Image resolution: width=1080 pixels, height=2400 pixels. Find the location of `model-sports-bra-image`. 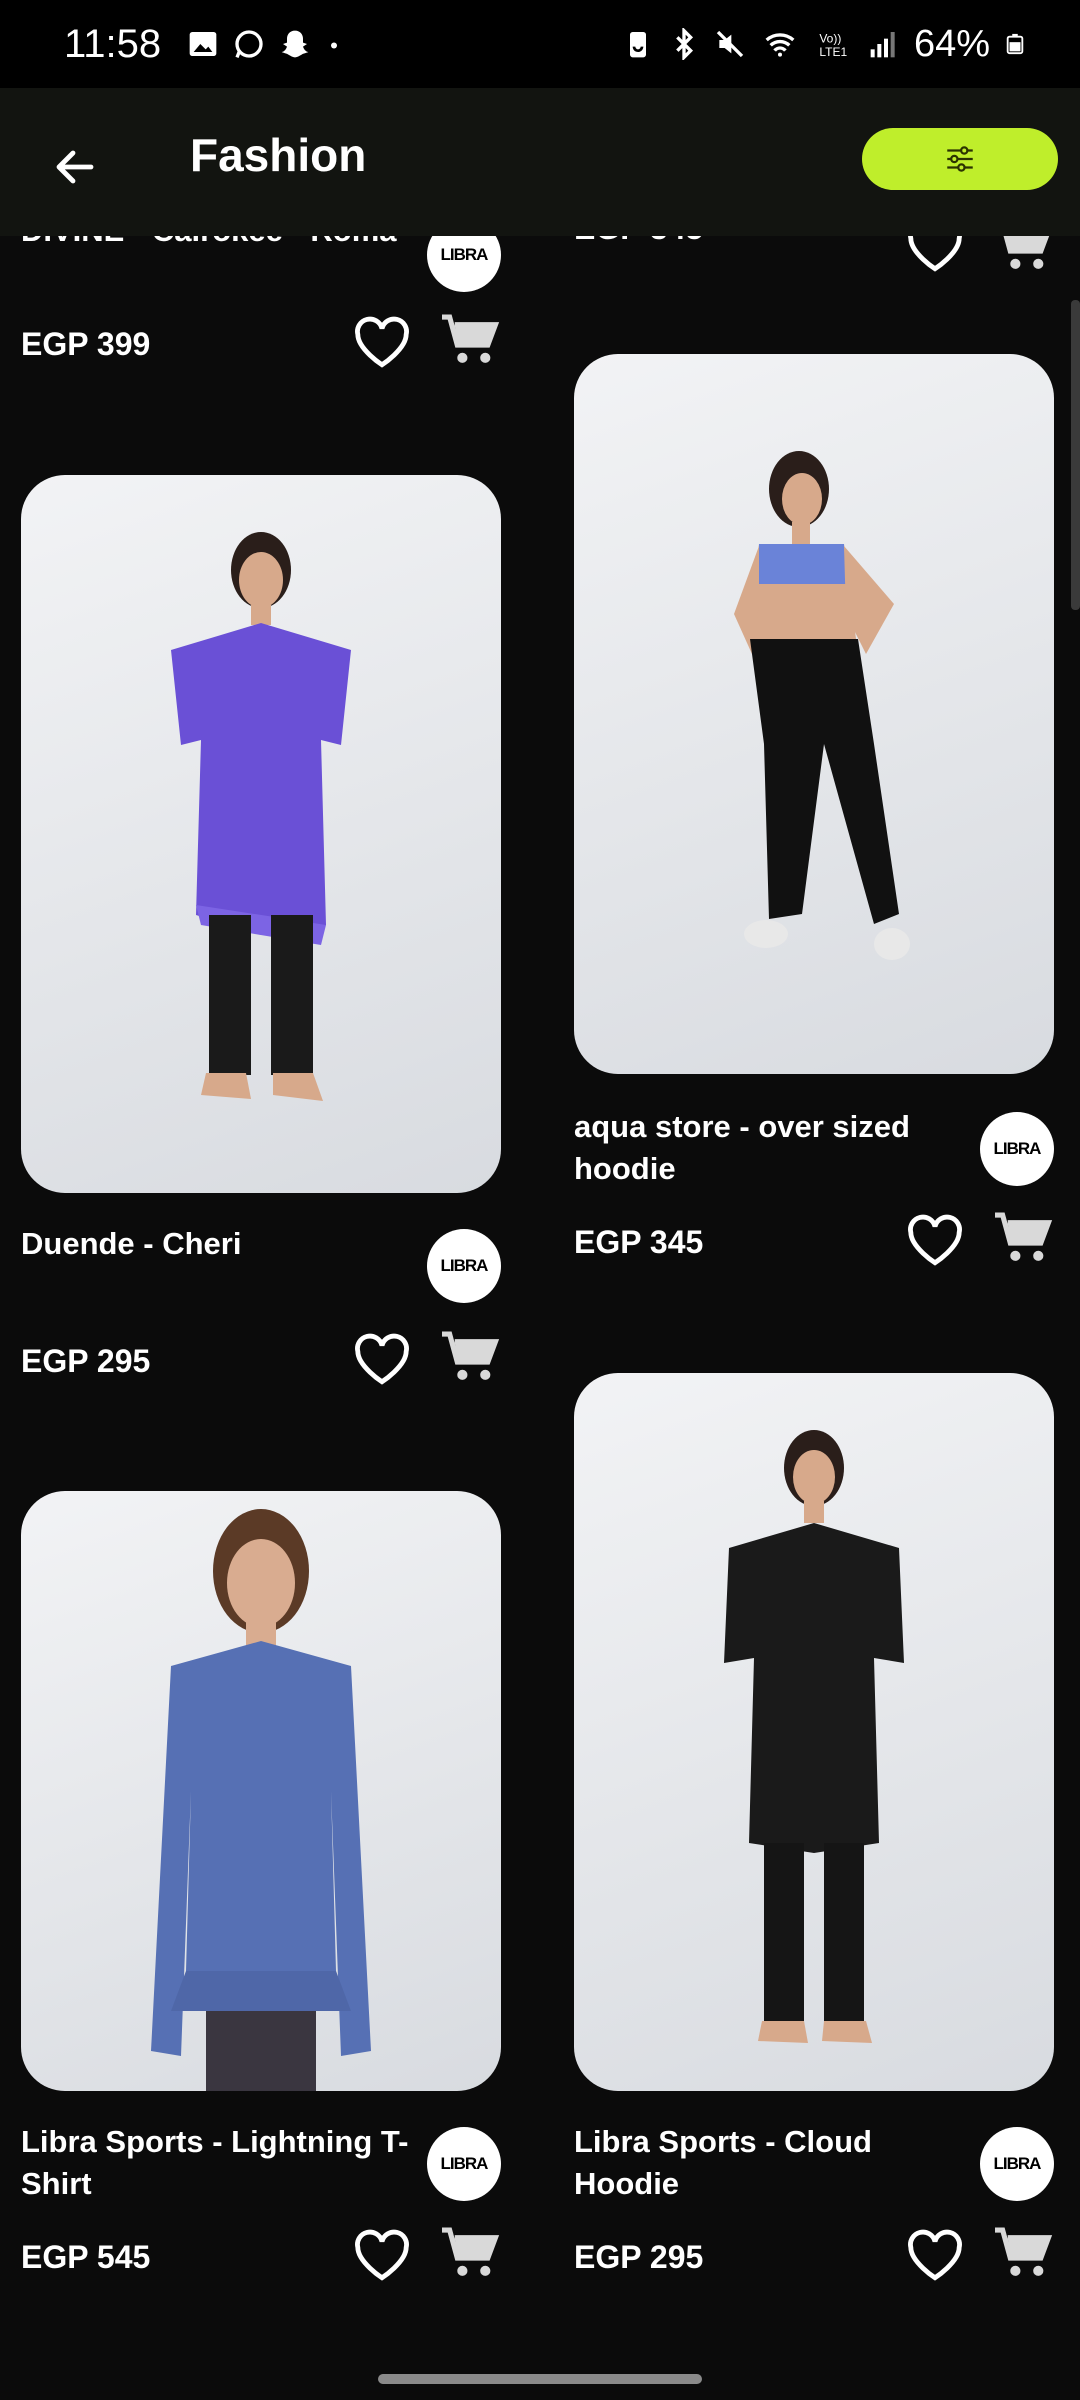

model-sports-bra-image is located at coordinates (822, 705).